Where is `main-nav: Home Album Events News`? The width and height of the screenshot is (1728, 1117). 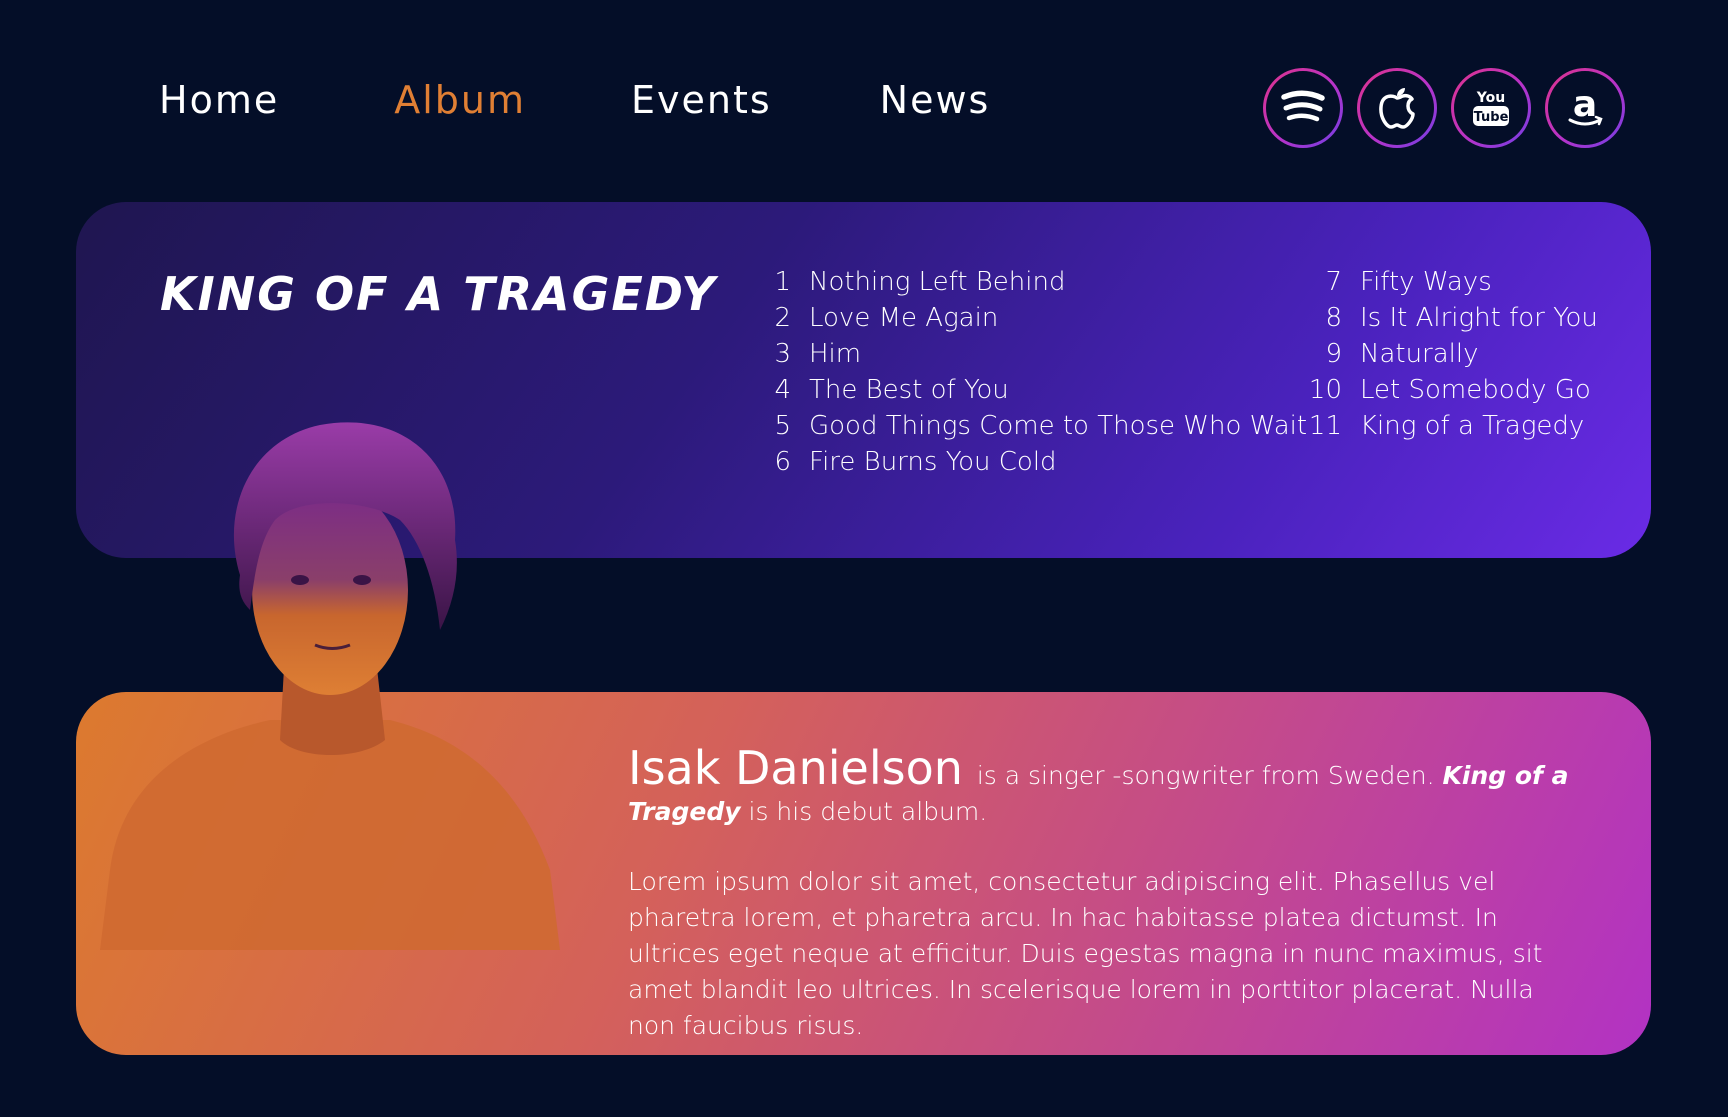 main-nav: Home Album Events News is located at coordinates (574, 100).